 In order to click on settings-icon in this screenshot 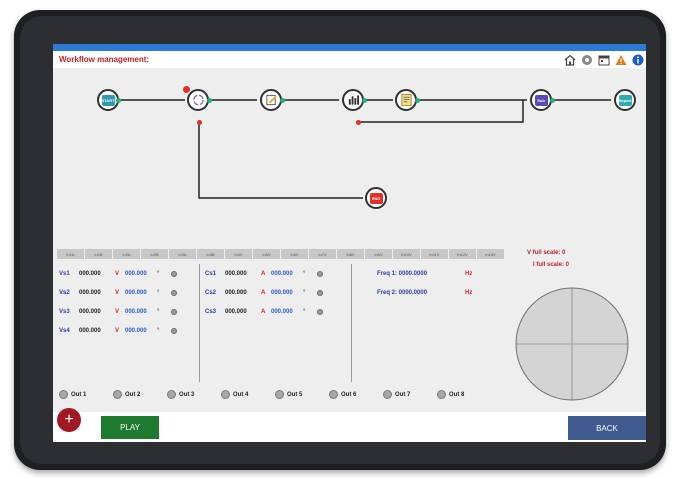, I will do `click(586, 59)`.